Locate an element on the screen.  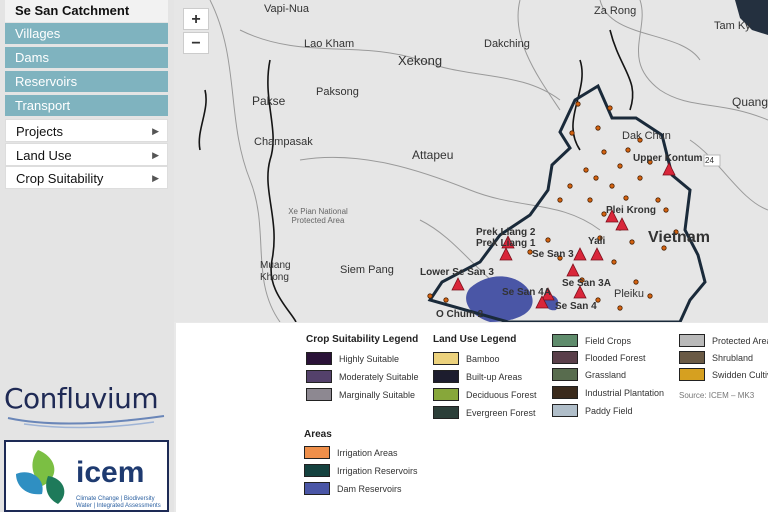
place-label: Pleiku is located at coordinates (629, 294).